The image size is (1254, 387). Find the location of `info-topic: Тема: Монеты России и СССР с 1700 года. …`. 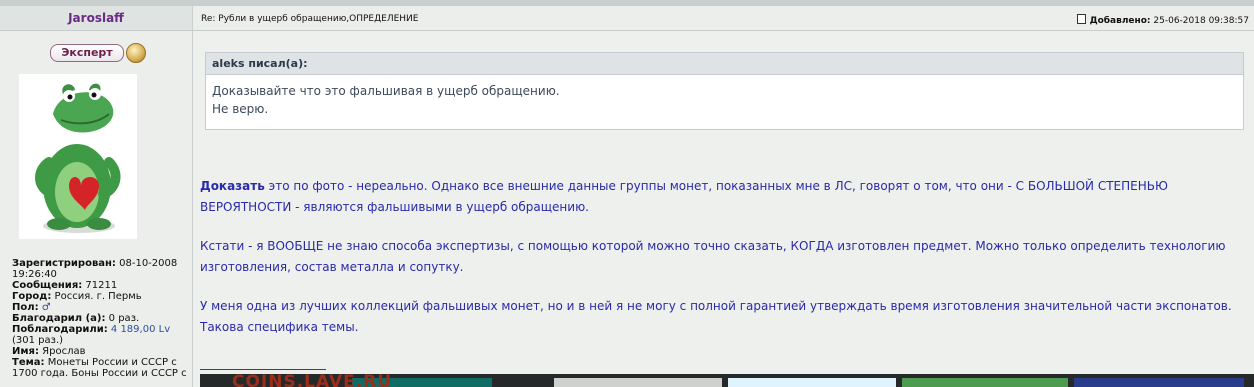

info-topic: Тема: Монеты России и СССР с 1700 года. … is located at coordinates (99, 368).